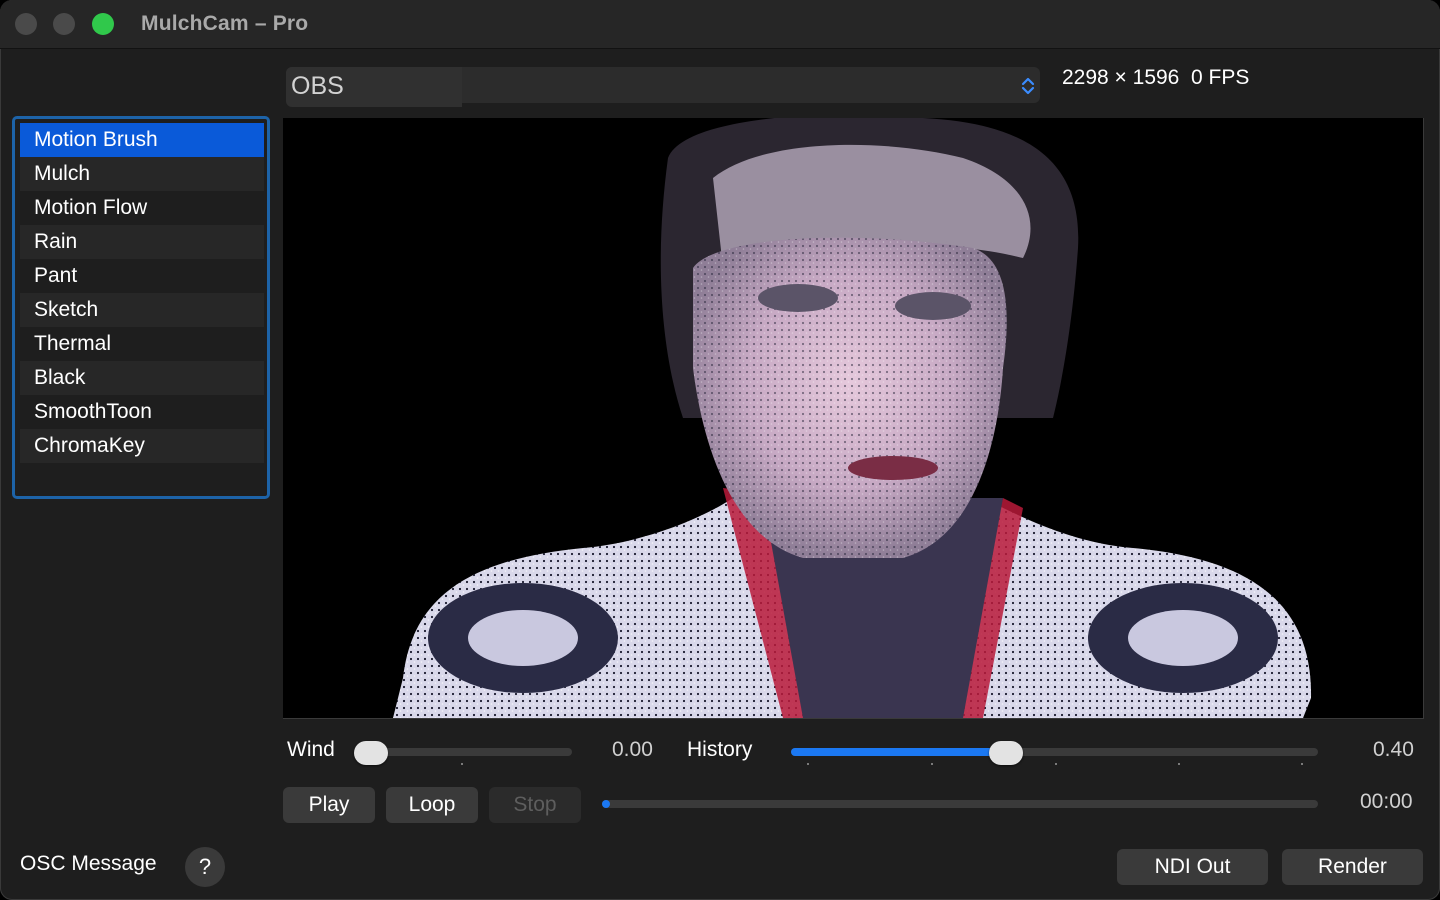 The image size is (1440, 900). Describe the element at coordinates (317, 86) in the screenshot. I see `source-select-value: OBS` at that location.